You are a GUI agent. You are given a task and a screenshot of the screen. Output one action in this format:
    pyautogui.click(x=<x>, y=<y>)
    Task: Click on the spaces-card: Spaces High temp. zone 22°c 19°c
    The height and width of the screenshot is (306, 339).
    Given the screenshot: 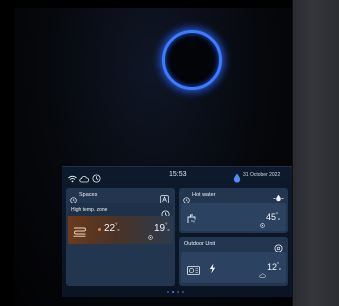 What is the action you would take?
    pyautogui.click(x=120, y=237)
    